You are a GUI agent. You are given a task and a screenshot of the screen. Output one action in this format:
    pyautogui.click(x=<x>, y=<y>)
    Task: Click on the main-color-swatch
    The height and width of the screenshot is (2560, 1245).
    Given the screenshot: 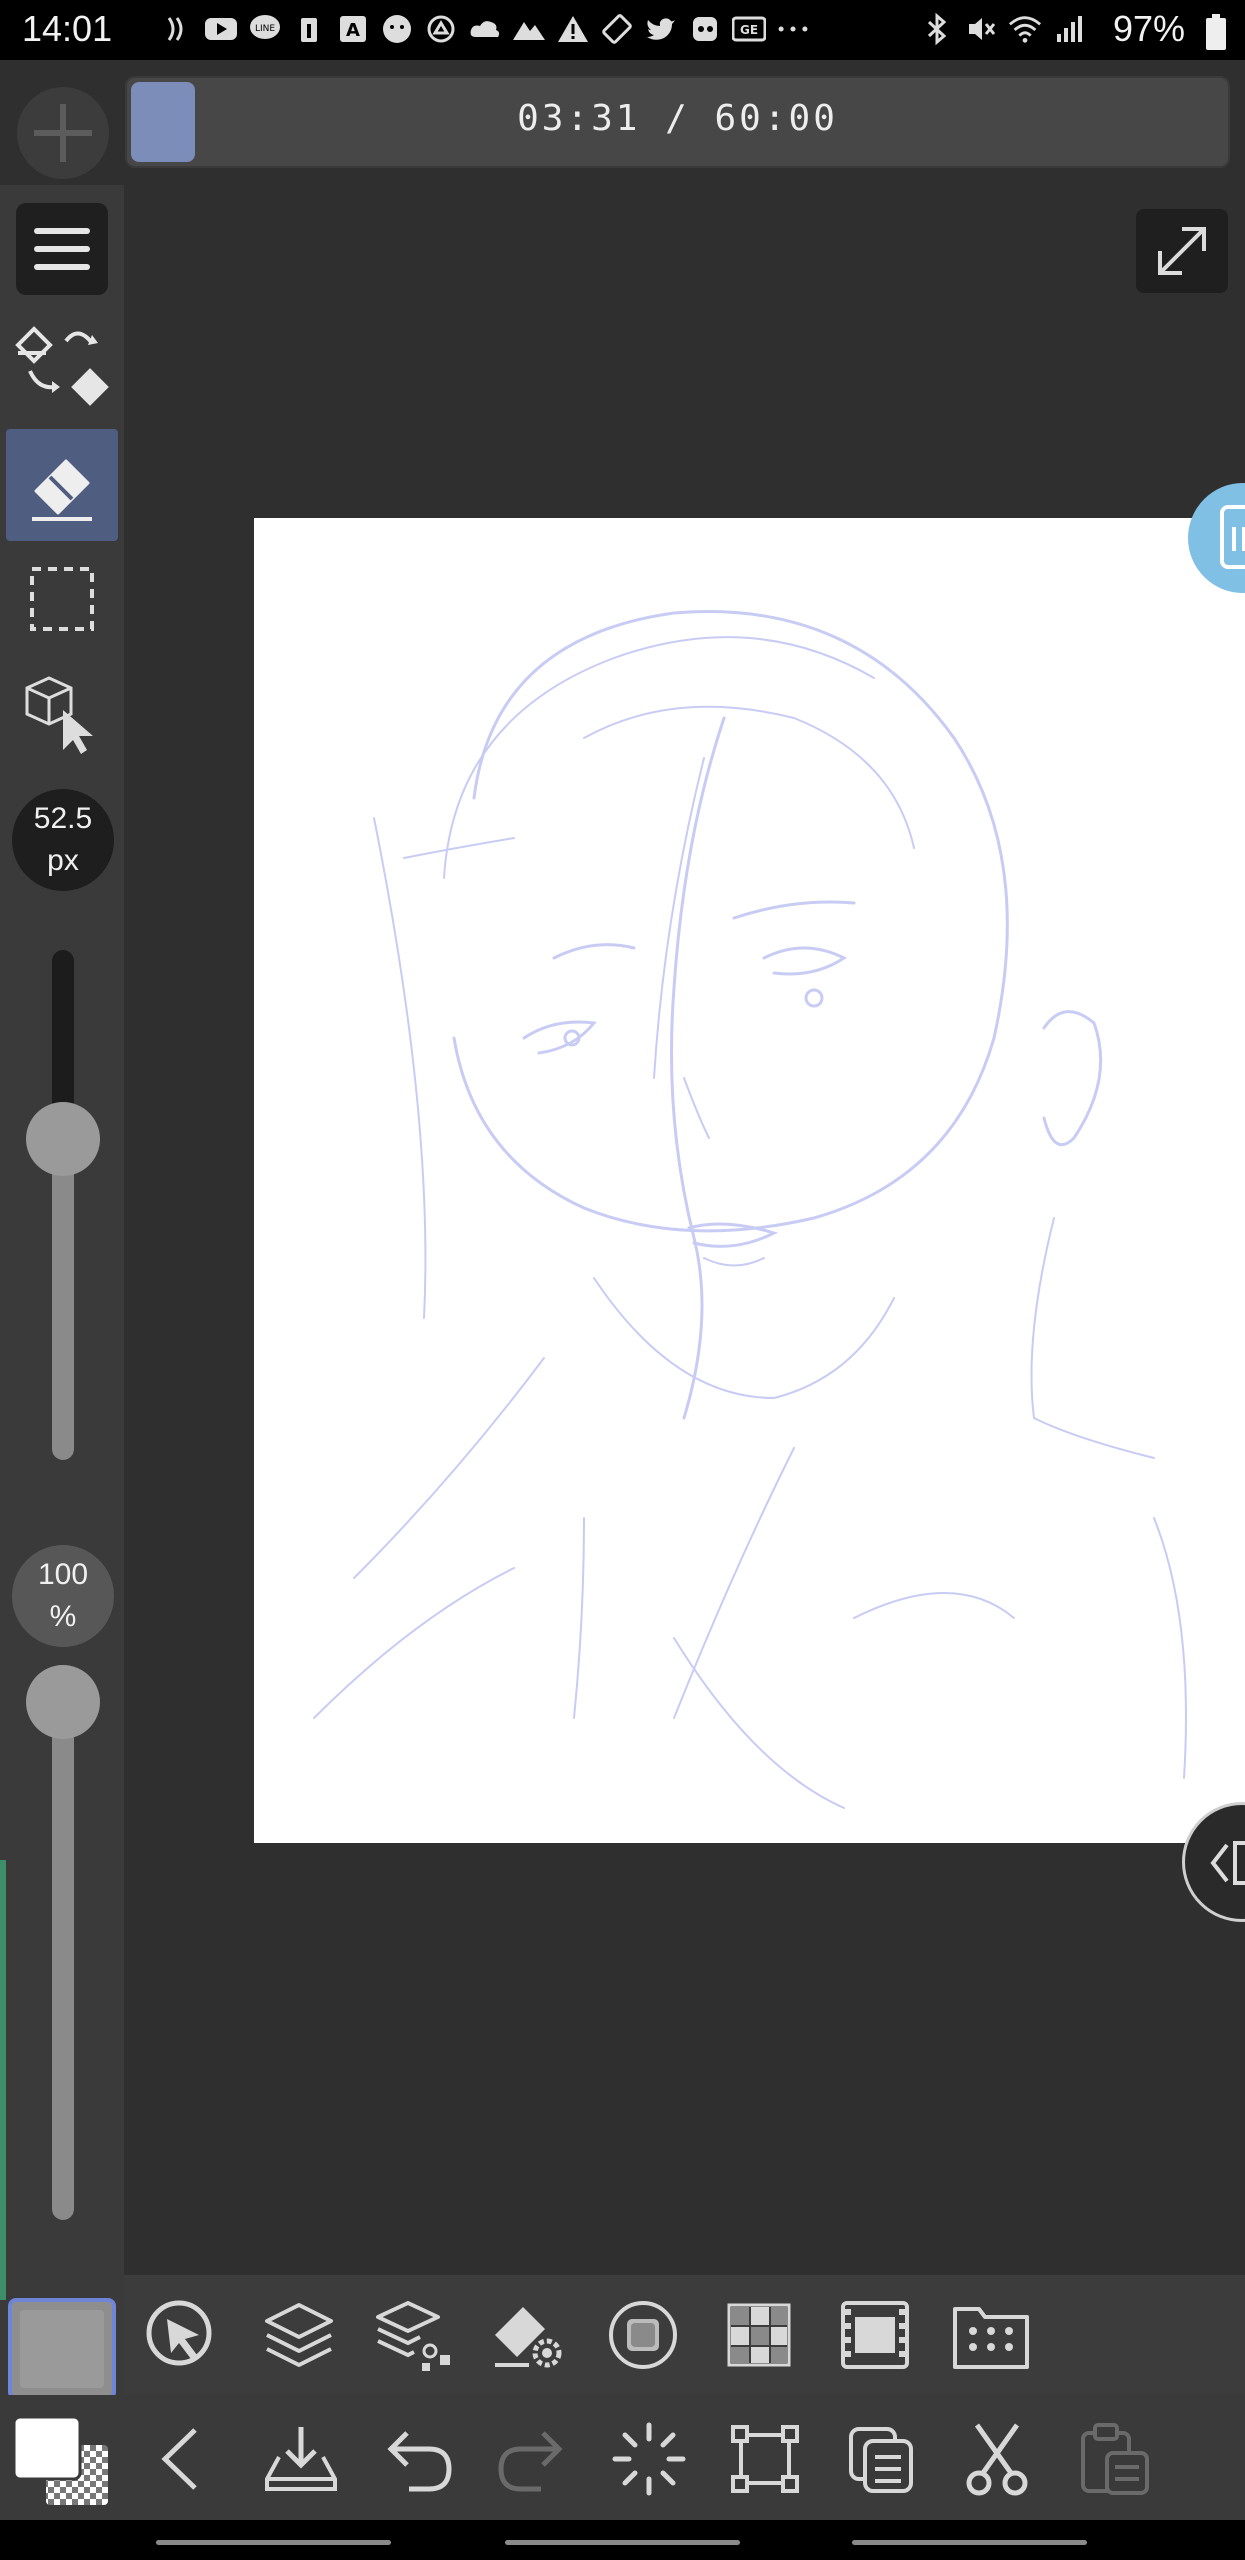 What is the action you would take?
    pyautogui.click(x=62, y=2349)
    